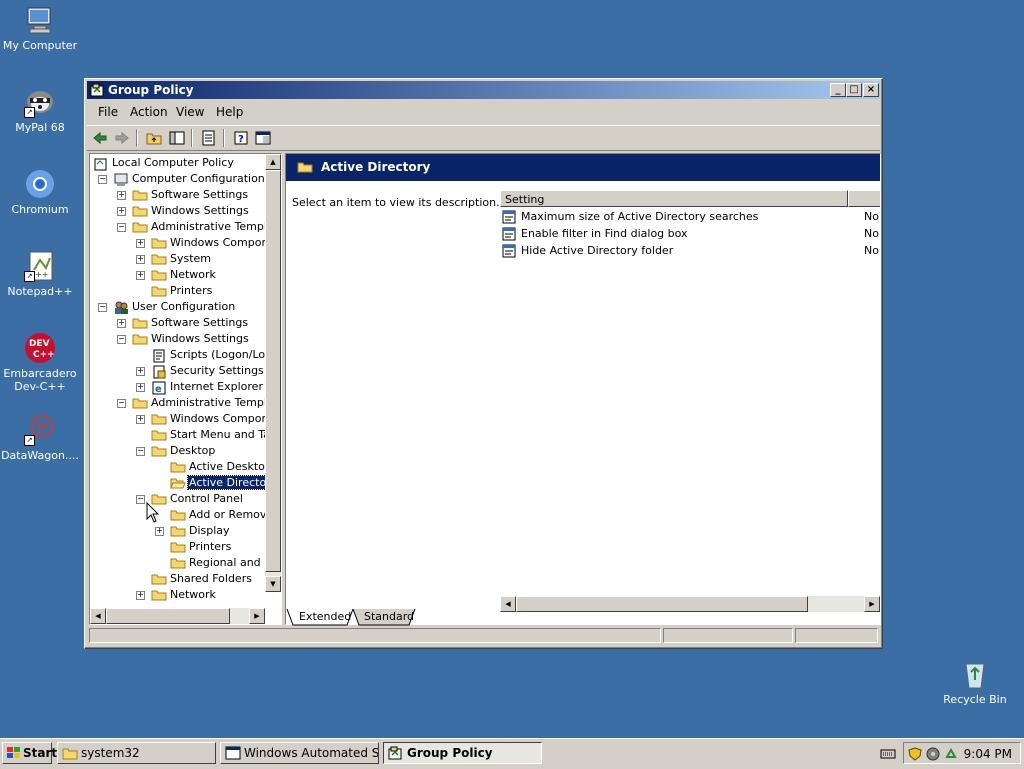 The height and width of the screenshot is (769, 1024). Describe the element at coordinates (100, 138) in the screenshot. I see `back-arrow-icon` at that location.